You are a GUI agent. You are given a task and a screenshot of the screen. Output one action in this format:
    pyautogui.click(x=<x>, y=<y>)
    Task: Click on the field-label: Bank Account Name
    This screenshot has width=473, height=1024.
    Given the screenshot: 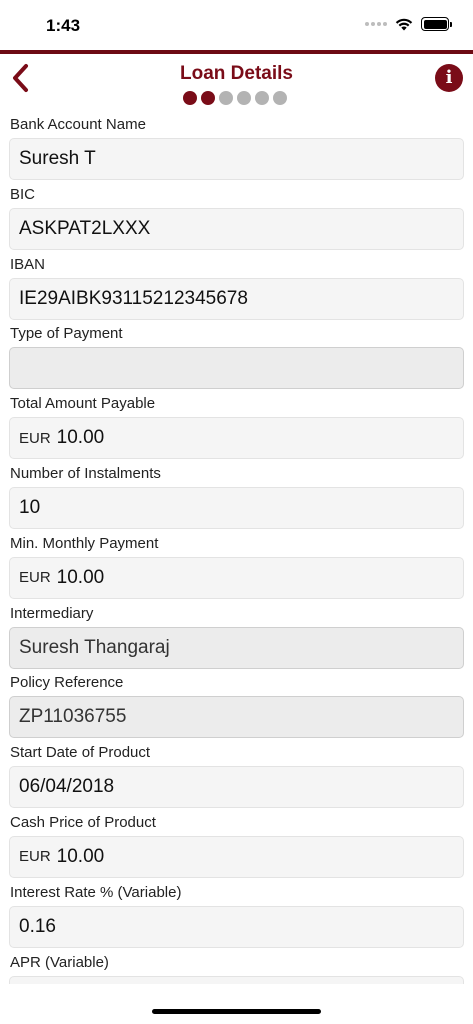 What is the action you would take?
    pyautogui.click(x=78, y=124)
    